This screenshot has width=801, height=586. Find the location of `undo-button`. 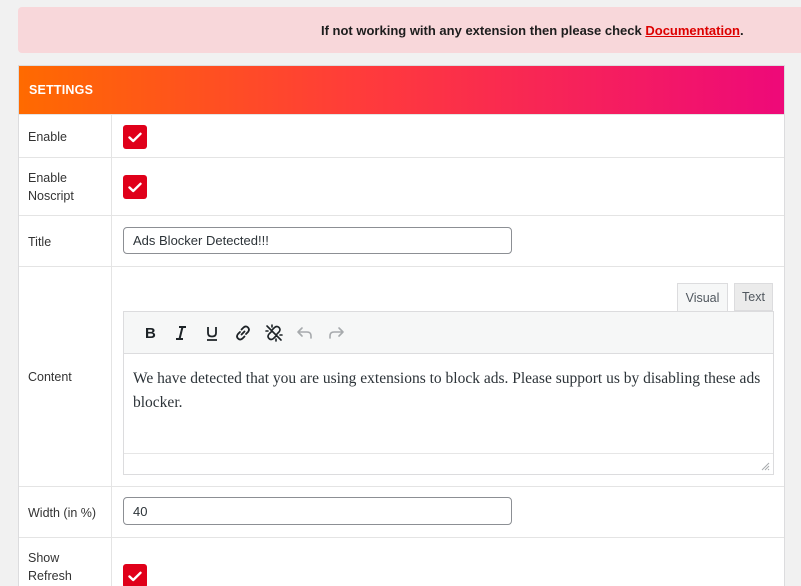

undo-button is located at coordinates (304, 333).